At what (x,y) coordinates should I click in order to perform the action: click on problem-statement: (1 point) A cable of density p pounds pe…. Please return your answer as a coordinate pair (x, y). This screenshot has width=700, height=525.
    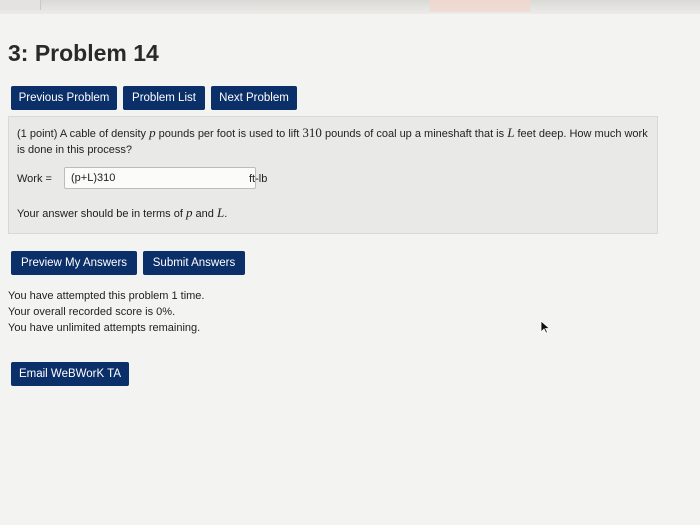
    Looking at the image, I should click on (337, 141).